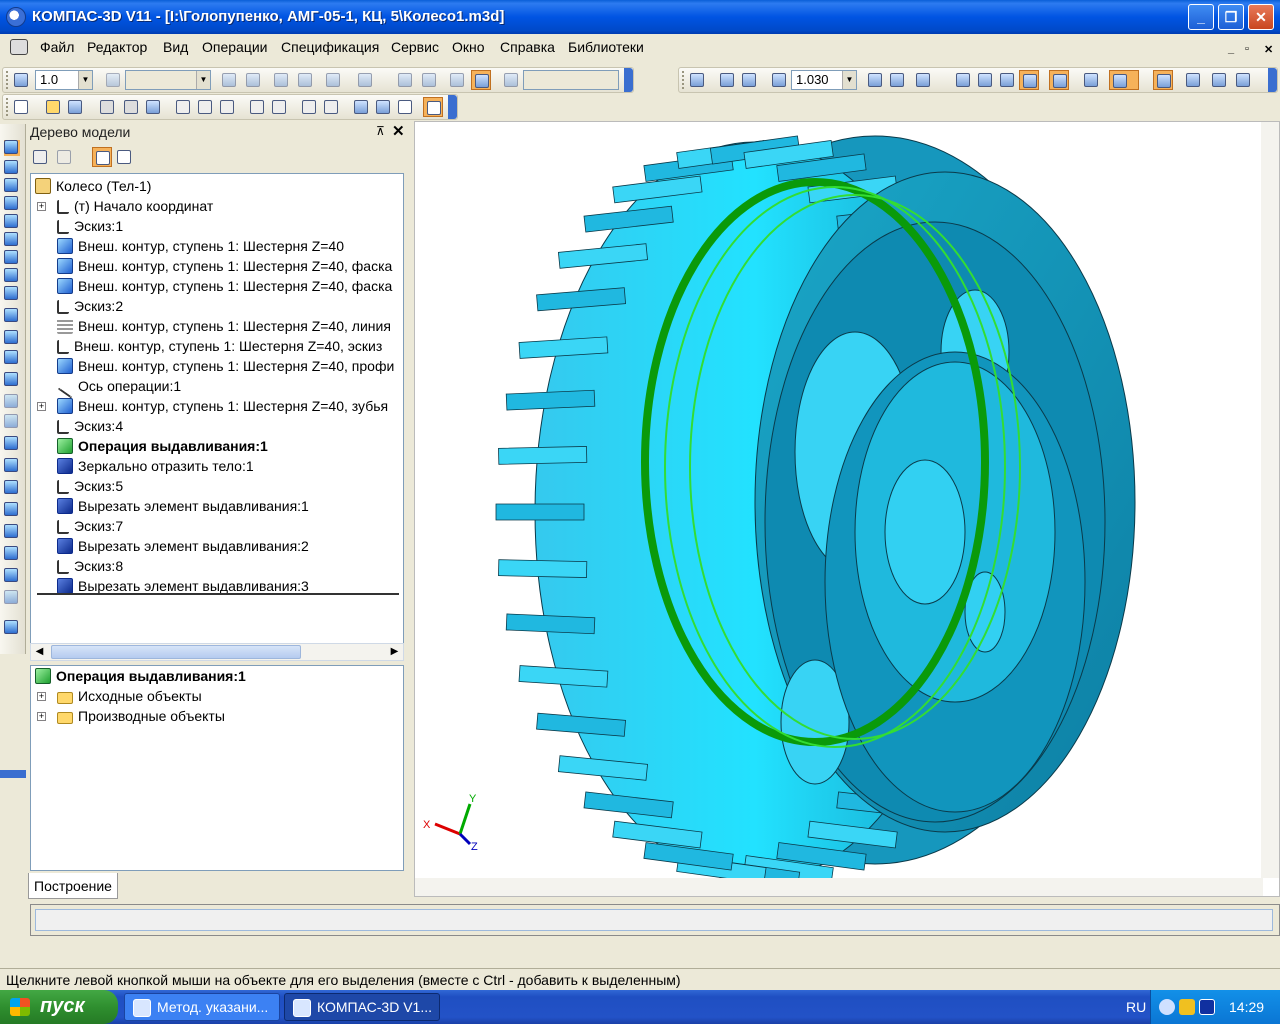  I want to click on orient-icon, so click(305, 80).